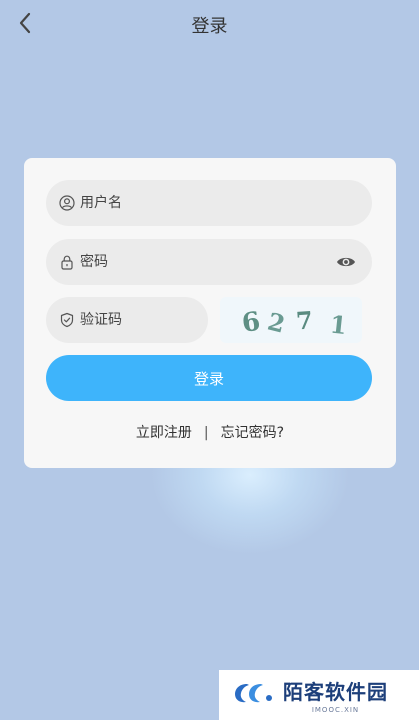 This screenshot has width=419, height=720. Describe the element at coordinates (67, 203) in the screenshot. I see `user-circle-icon` at that location.